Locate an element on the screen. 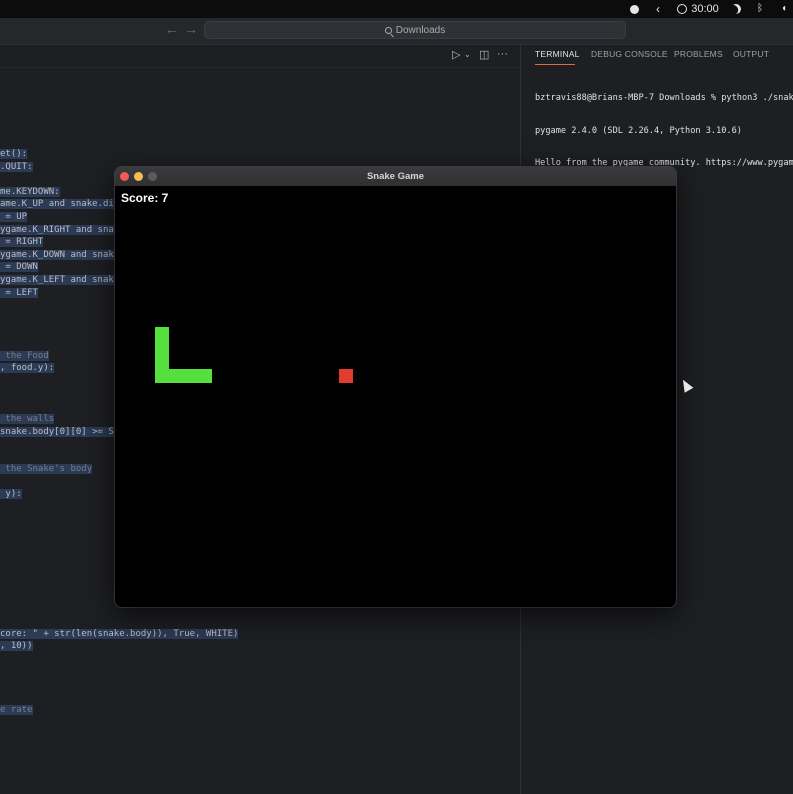 This screenshot has height=794, width=793. terminal-line: pygame 2.4.0 (SDL 2.26.4, Python 3.10.6) is located at coordinates (638, 130).